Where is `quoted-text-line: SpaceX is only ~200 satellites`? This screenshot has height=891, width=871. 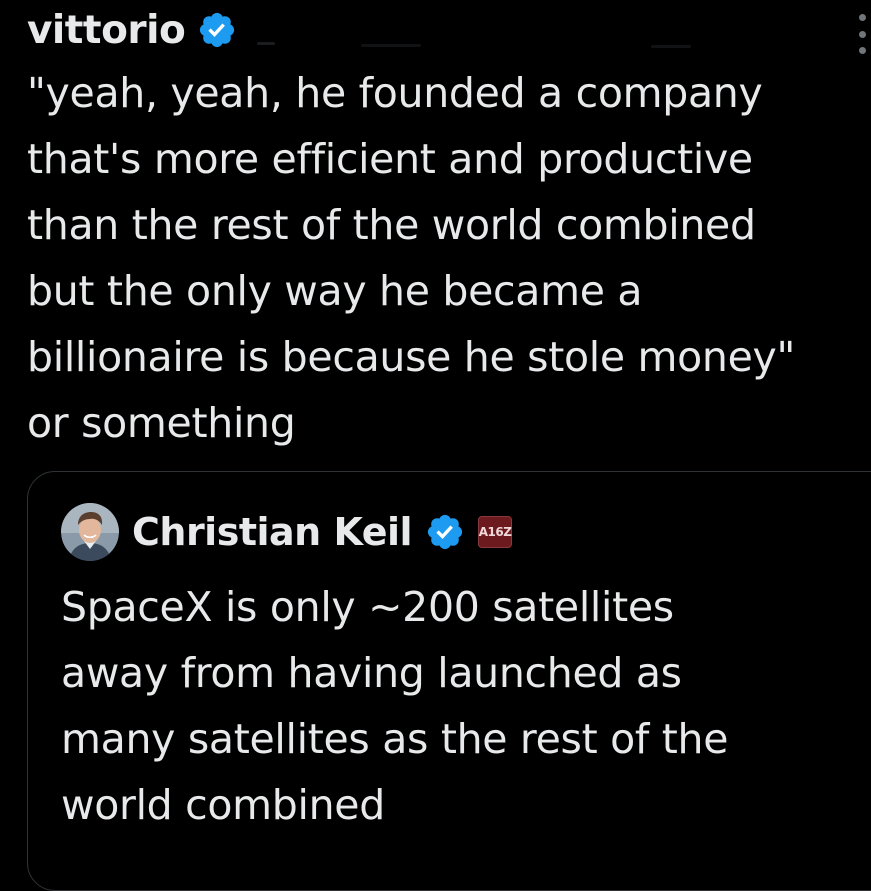
quoted-text-line: SpaceX is only ~200 satellites is located at coordinates (367, 607).